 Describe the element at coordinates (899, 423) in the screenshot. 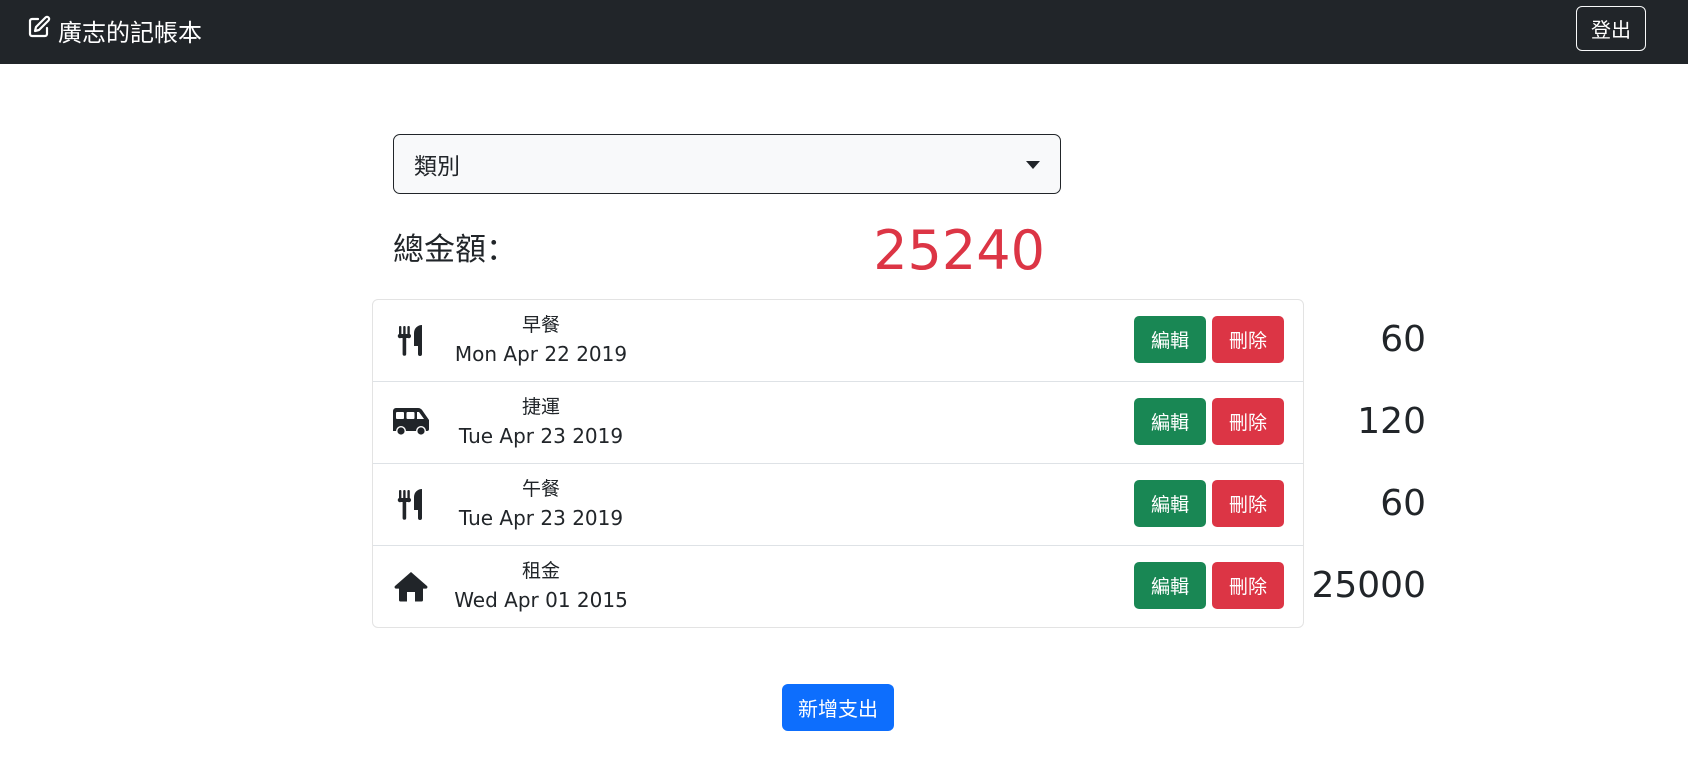

I see `expense-row: 捷運 Tue Apr 23 2019 120 編輯 刪除` at that location.